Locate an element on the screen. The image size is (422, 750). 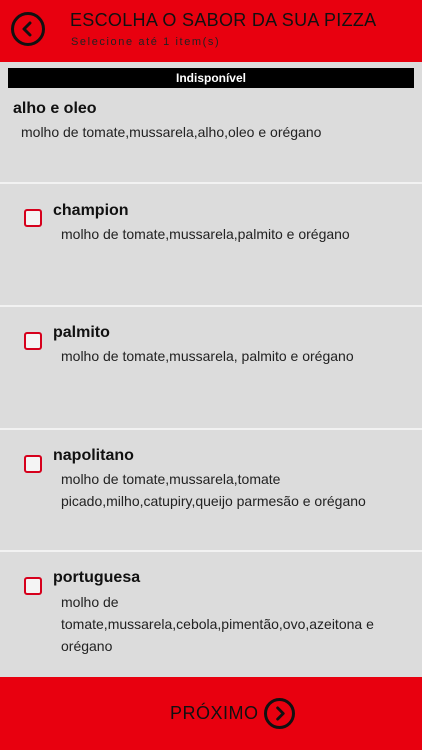
unavailable-banner: Indisponível is located at coordinates (211, 78).